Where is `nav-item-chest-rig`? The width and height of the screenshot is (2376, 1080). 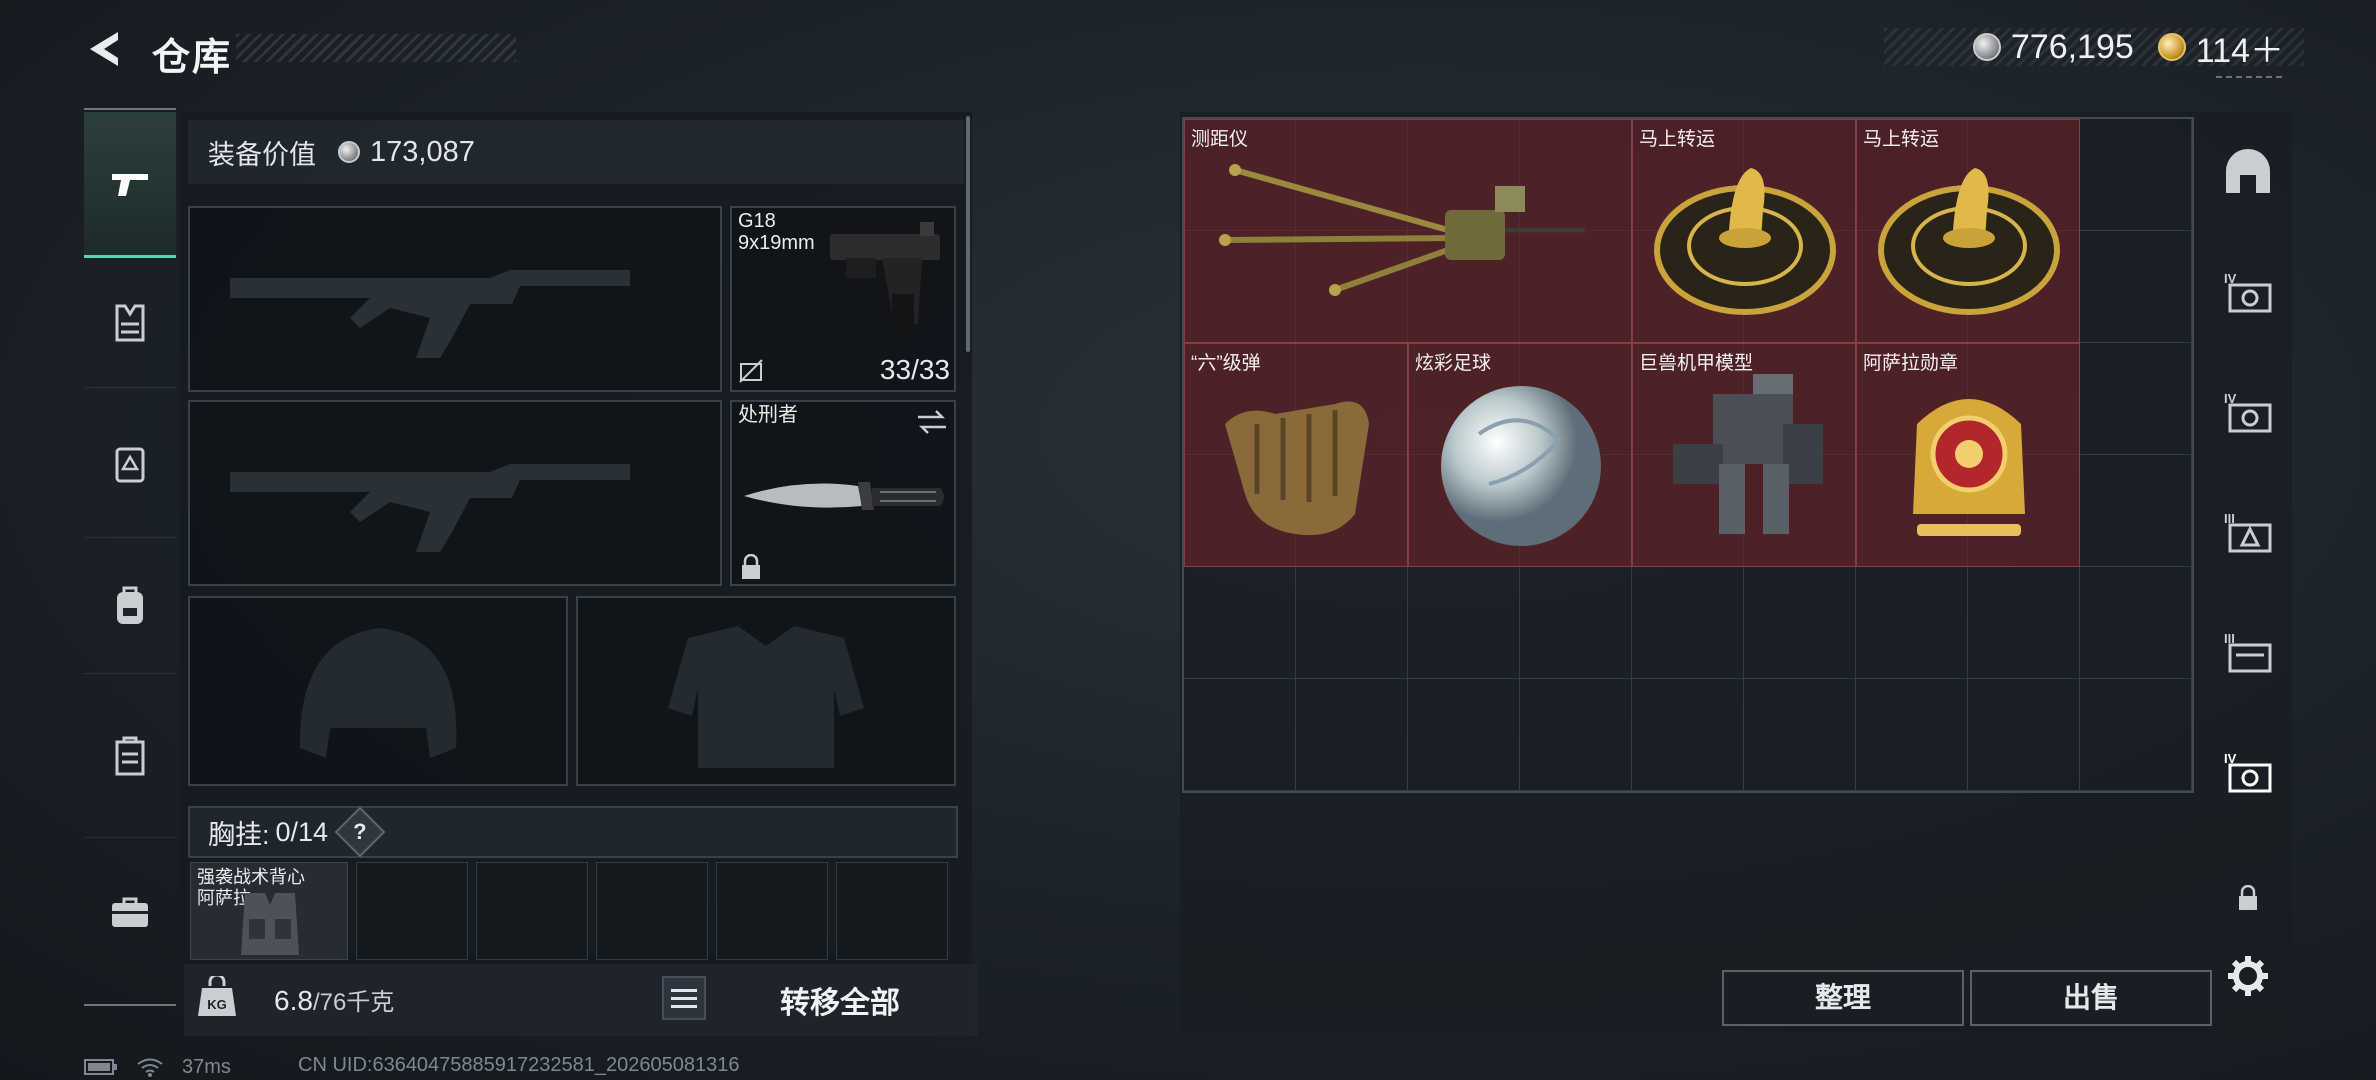
nav-item-chest-rig is located at coordinates (130, 463).